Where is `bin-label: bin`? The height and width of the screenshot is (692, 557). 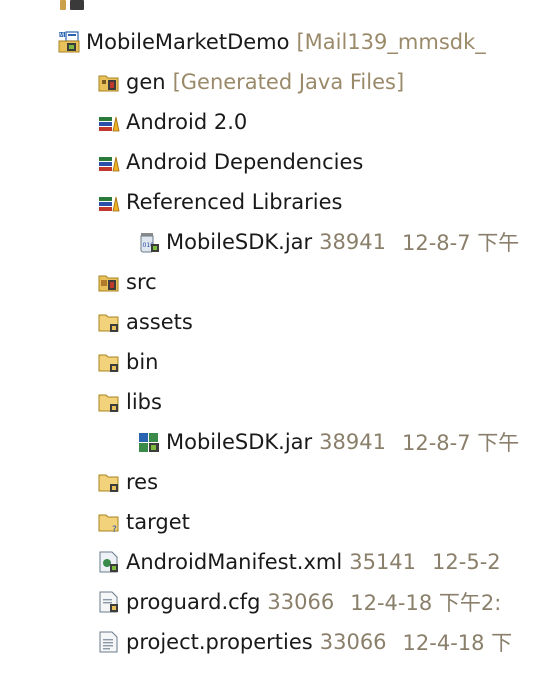
bin-label: bin is located at coordinates (142, 362).